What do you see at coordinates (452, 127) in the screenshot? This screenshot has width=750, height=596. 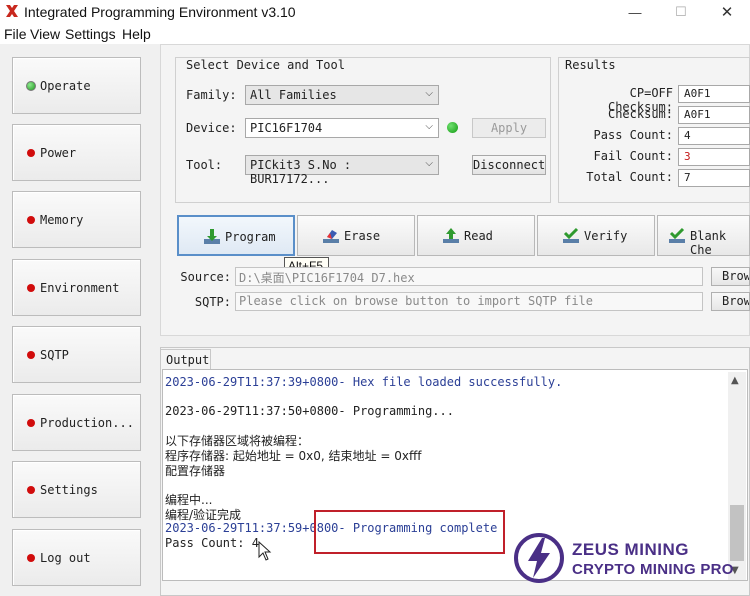 I see `device-status-led-icon` at bounding box center [452, 127].